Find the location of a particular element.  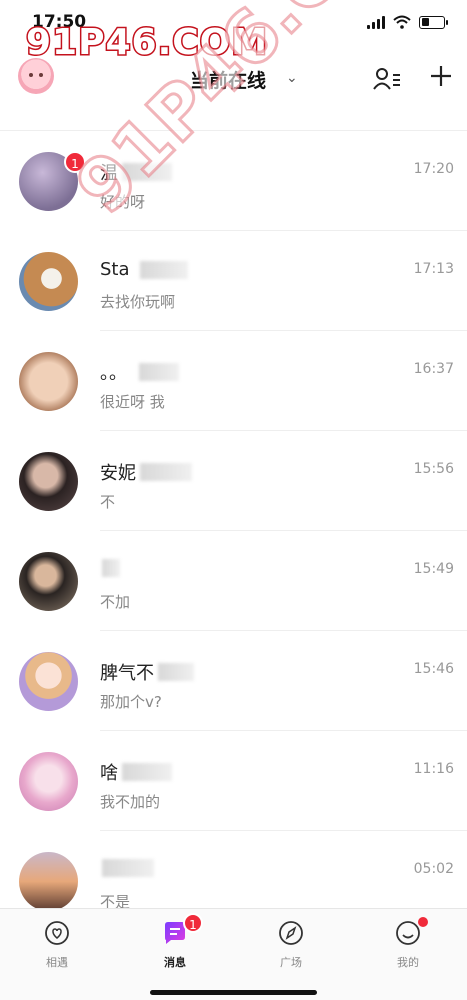

chat-name: 啥 is located at coordinates (136, 772).